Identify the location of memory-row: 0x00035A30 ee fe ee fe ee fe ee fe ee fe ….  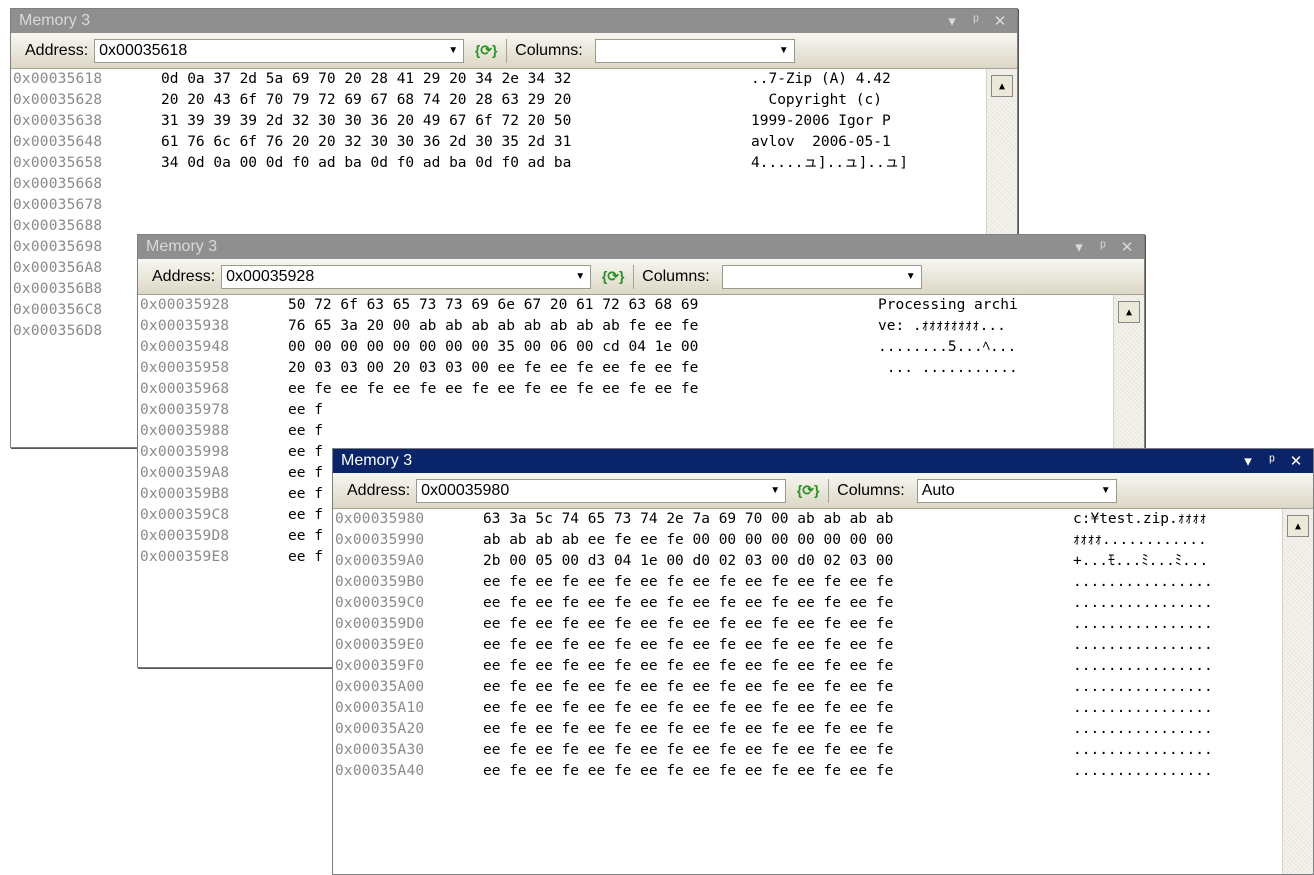
(823, 750).